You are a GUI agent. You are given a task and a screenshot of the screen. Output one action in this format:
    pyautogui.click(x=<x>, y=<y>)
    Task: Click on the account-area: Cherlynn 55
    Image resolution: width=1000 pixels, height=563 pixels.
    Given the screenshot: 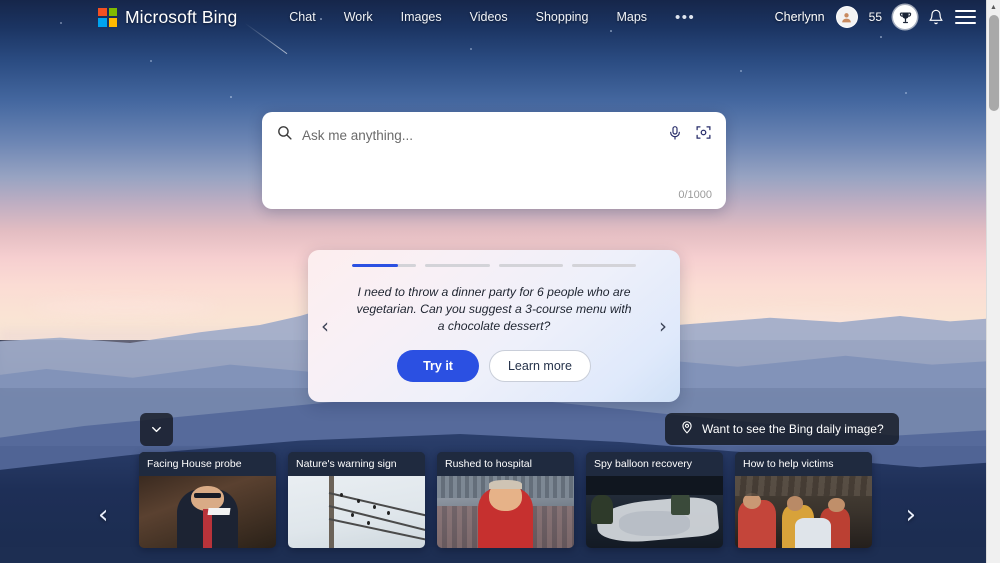 What is the action you would take?
    pyautogui.click(x=880, y=17)
    